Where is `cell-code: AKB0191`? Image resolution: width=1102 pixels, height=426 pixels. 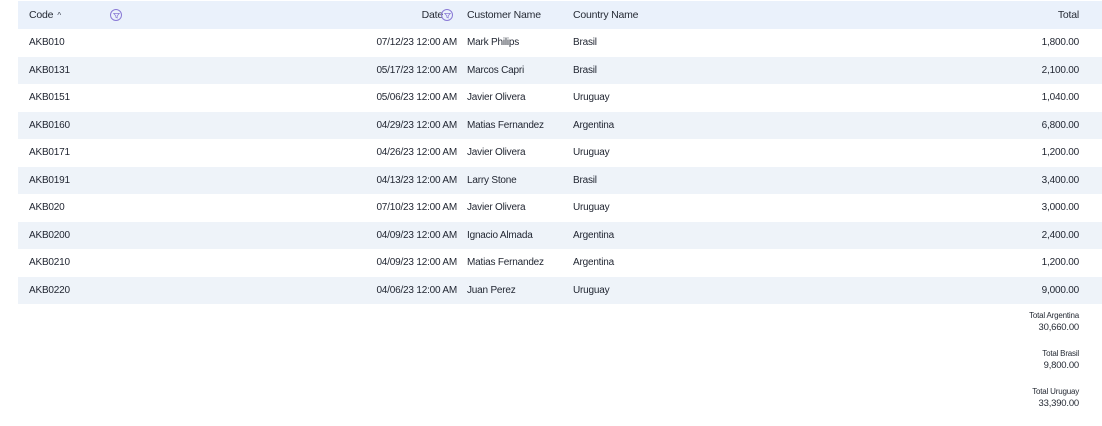
cell-code: AKB0191 is located at coordinates (49, 180).